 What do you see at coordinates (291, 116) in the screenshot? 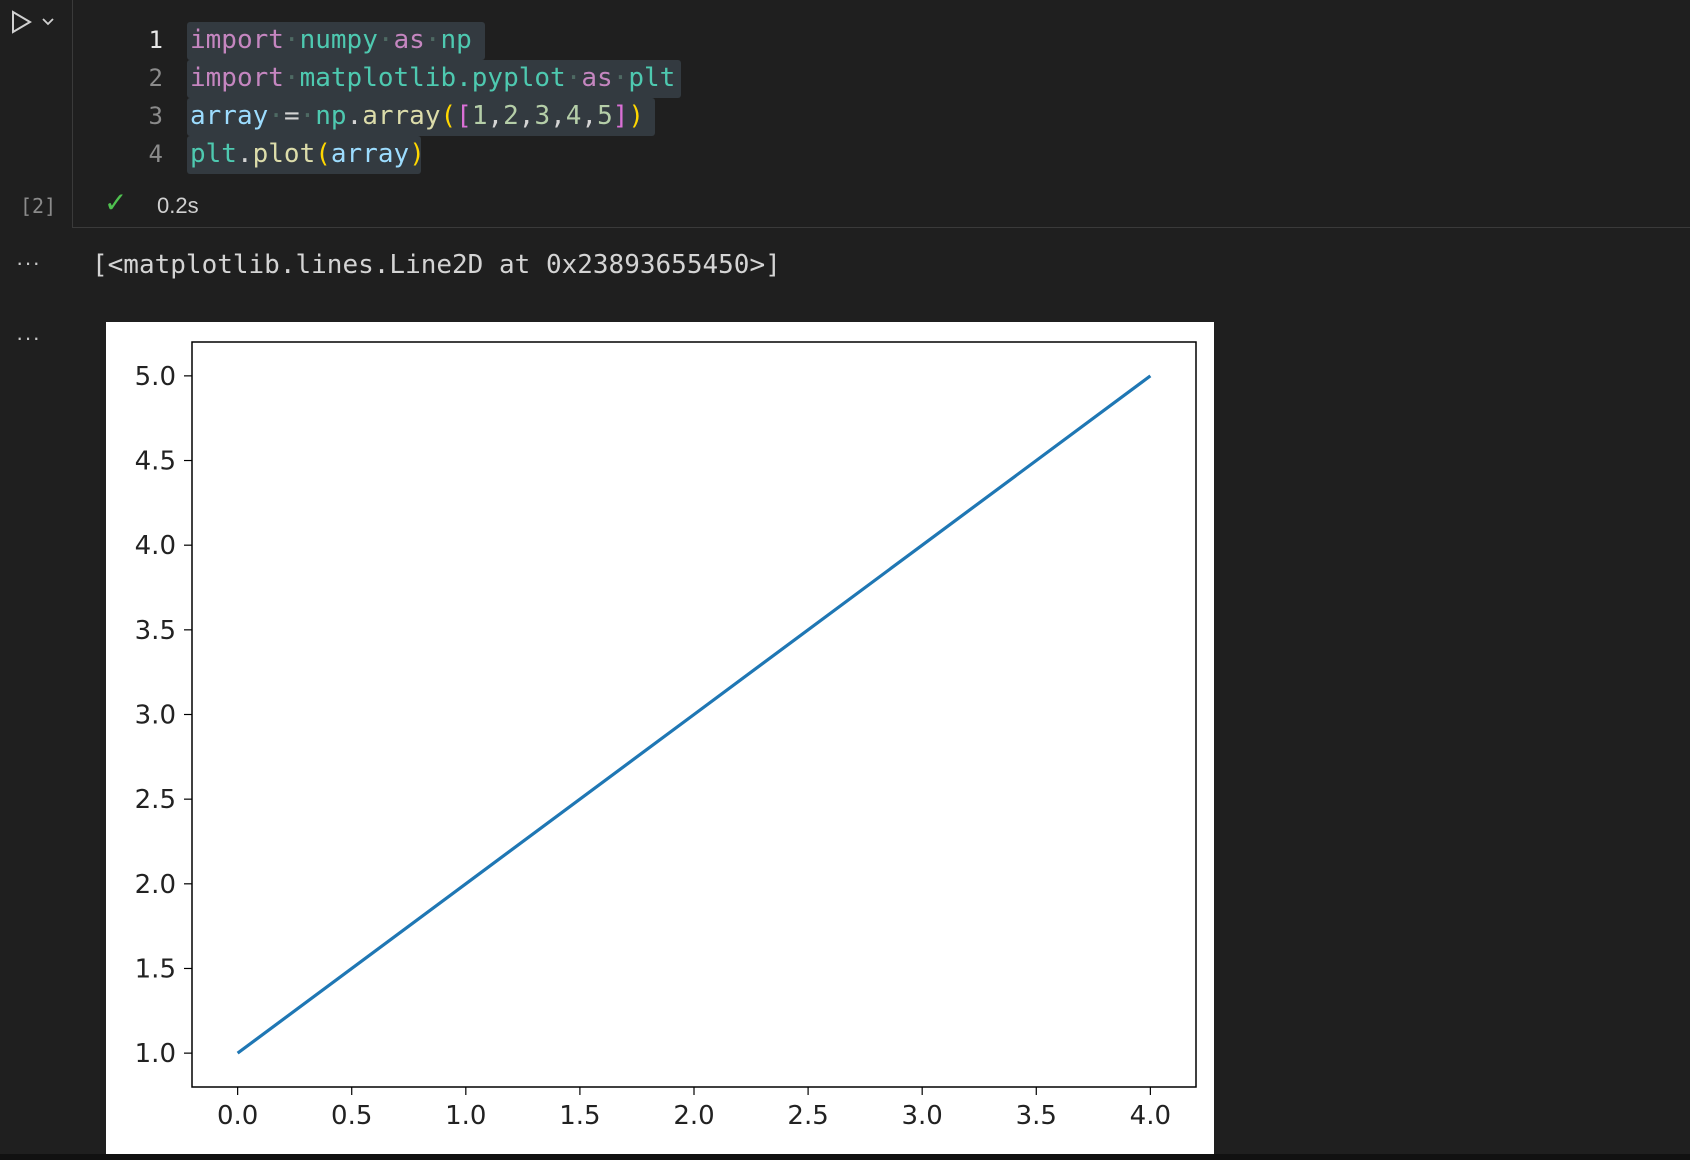
I see `code-token: =` at bounding box center [291, 116].